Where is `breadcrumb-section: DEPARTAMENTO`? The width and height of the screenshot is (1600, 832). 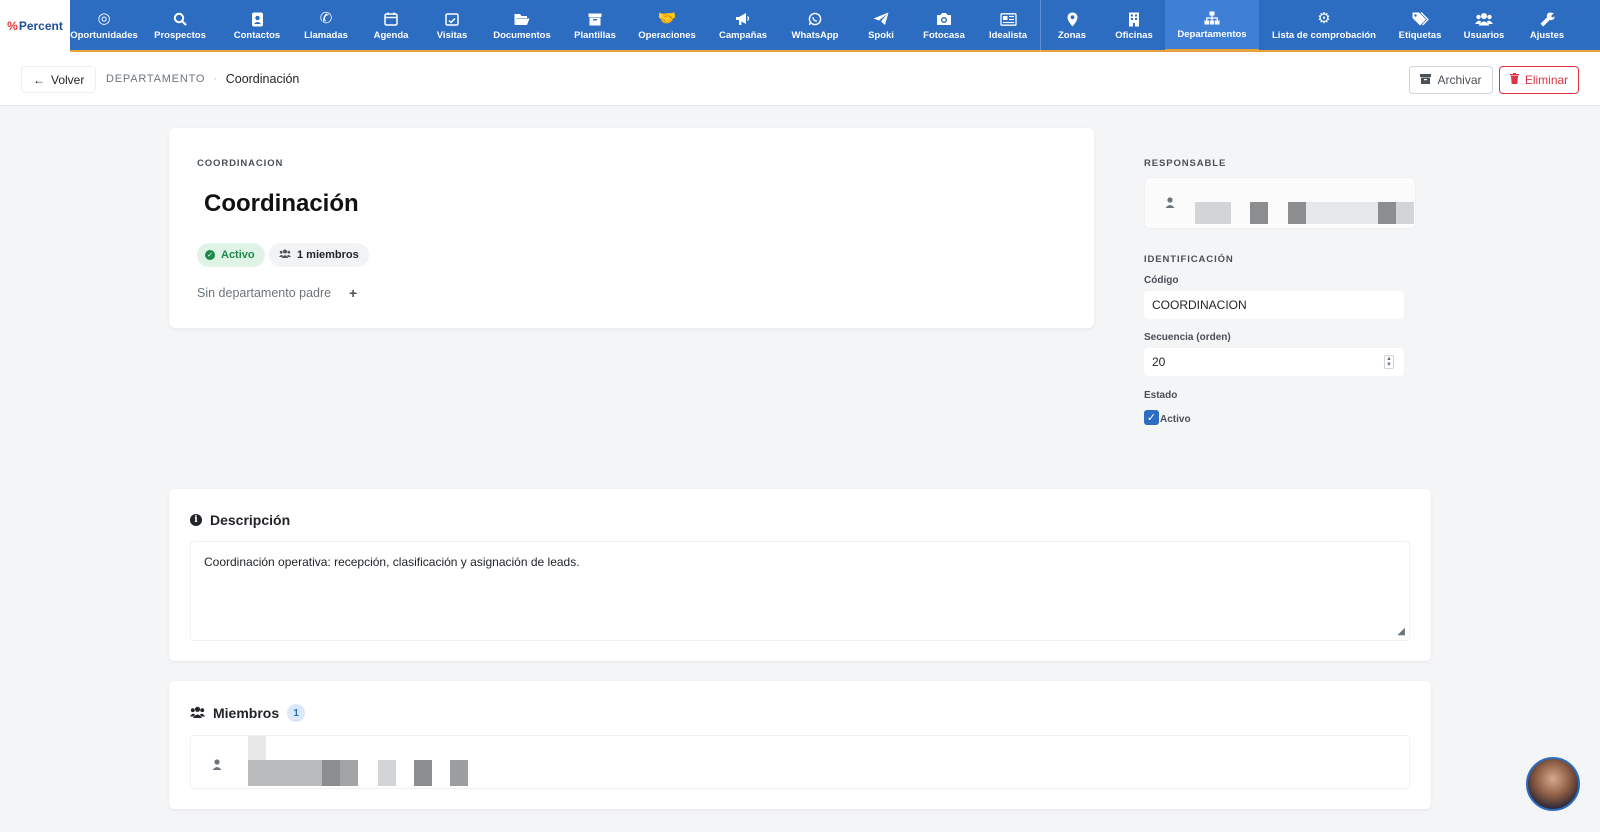 breadcrumb-section: DEPARTAMENTO is located at coordinates (155, 79).